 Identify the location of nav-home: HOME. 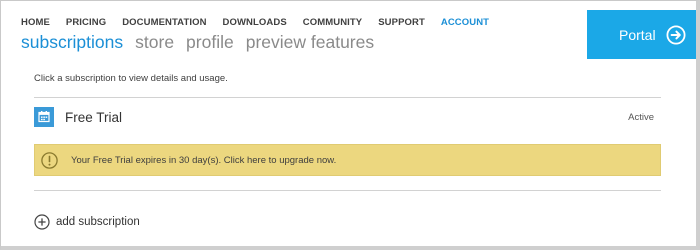
(35, 24).